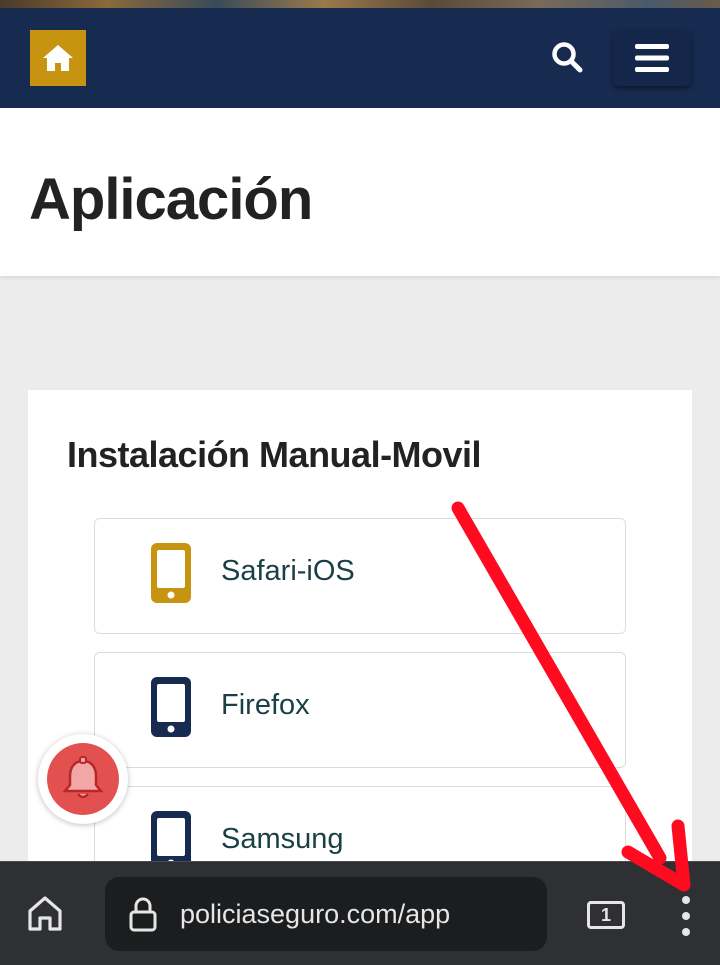 The image size is (720, 965). I want to click on hamburger-menu-icon, so click(652, 58).